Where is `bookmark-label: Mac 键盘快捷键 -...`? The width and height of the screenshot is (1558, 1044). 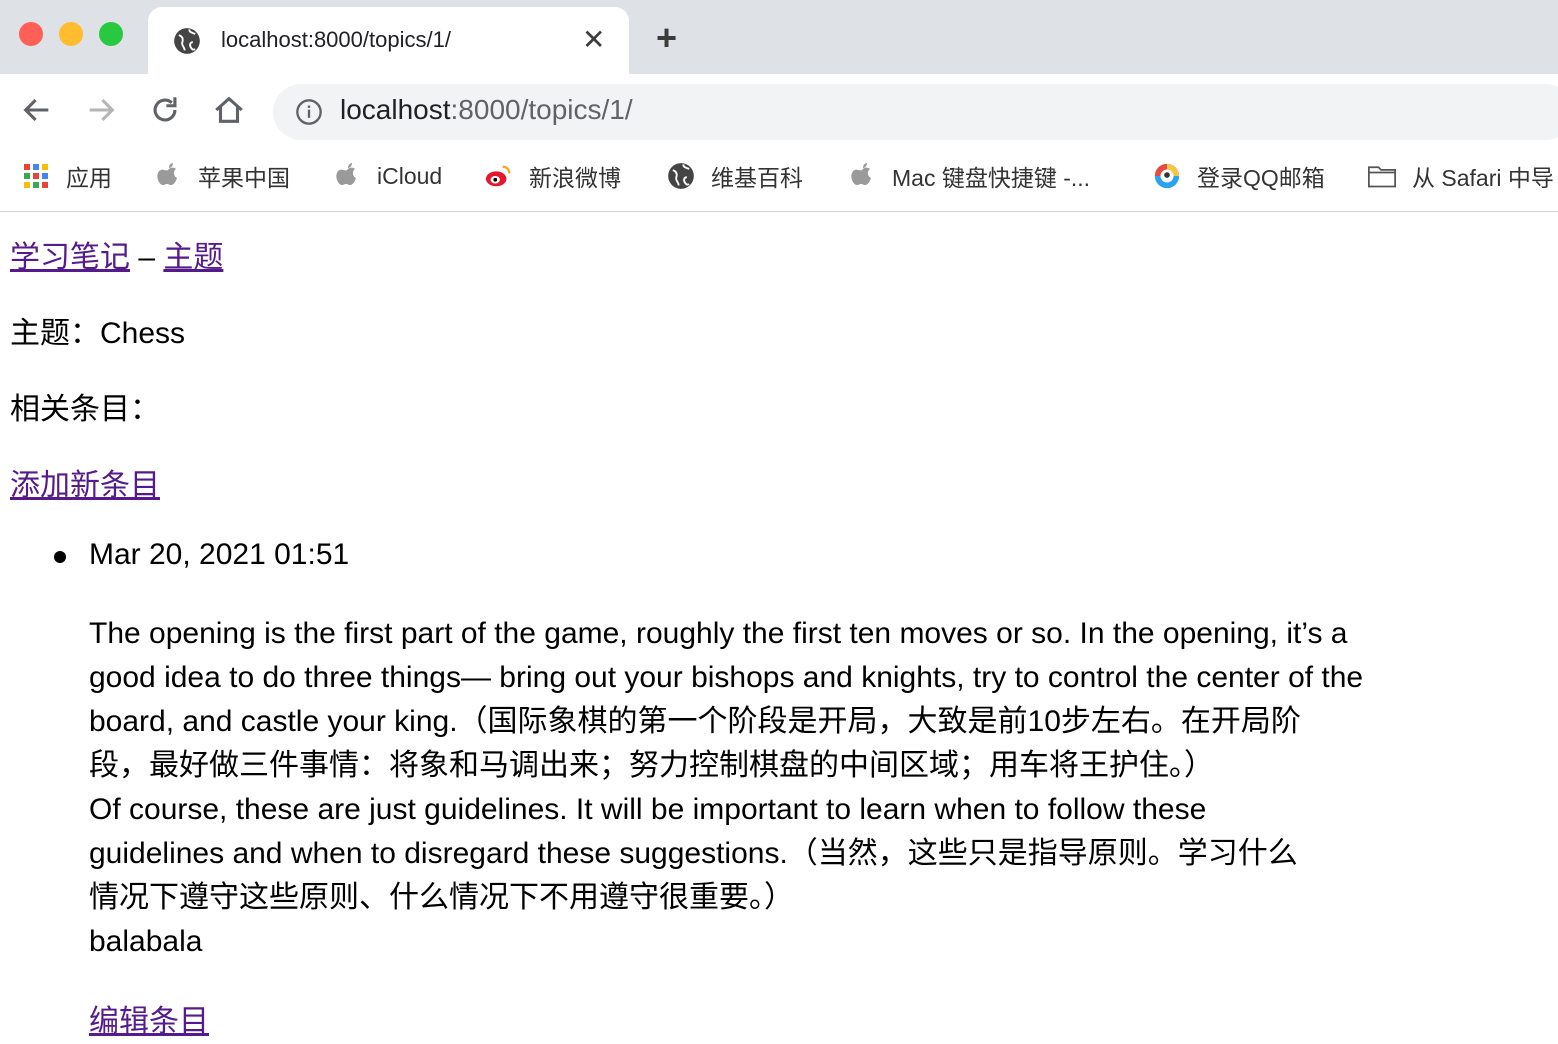
bookmark-label: Mac 键盘快捷键 -... is located at coordinates (991, 178).